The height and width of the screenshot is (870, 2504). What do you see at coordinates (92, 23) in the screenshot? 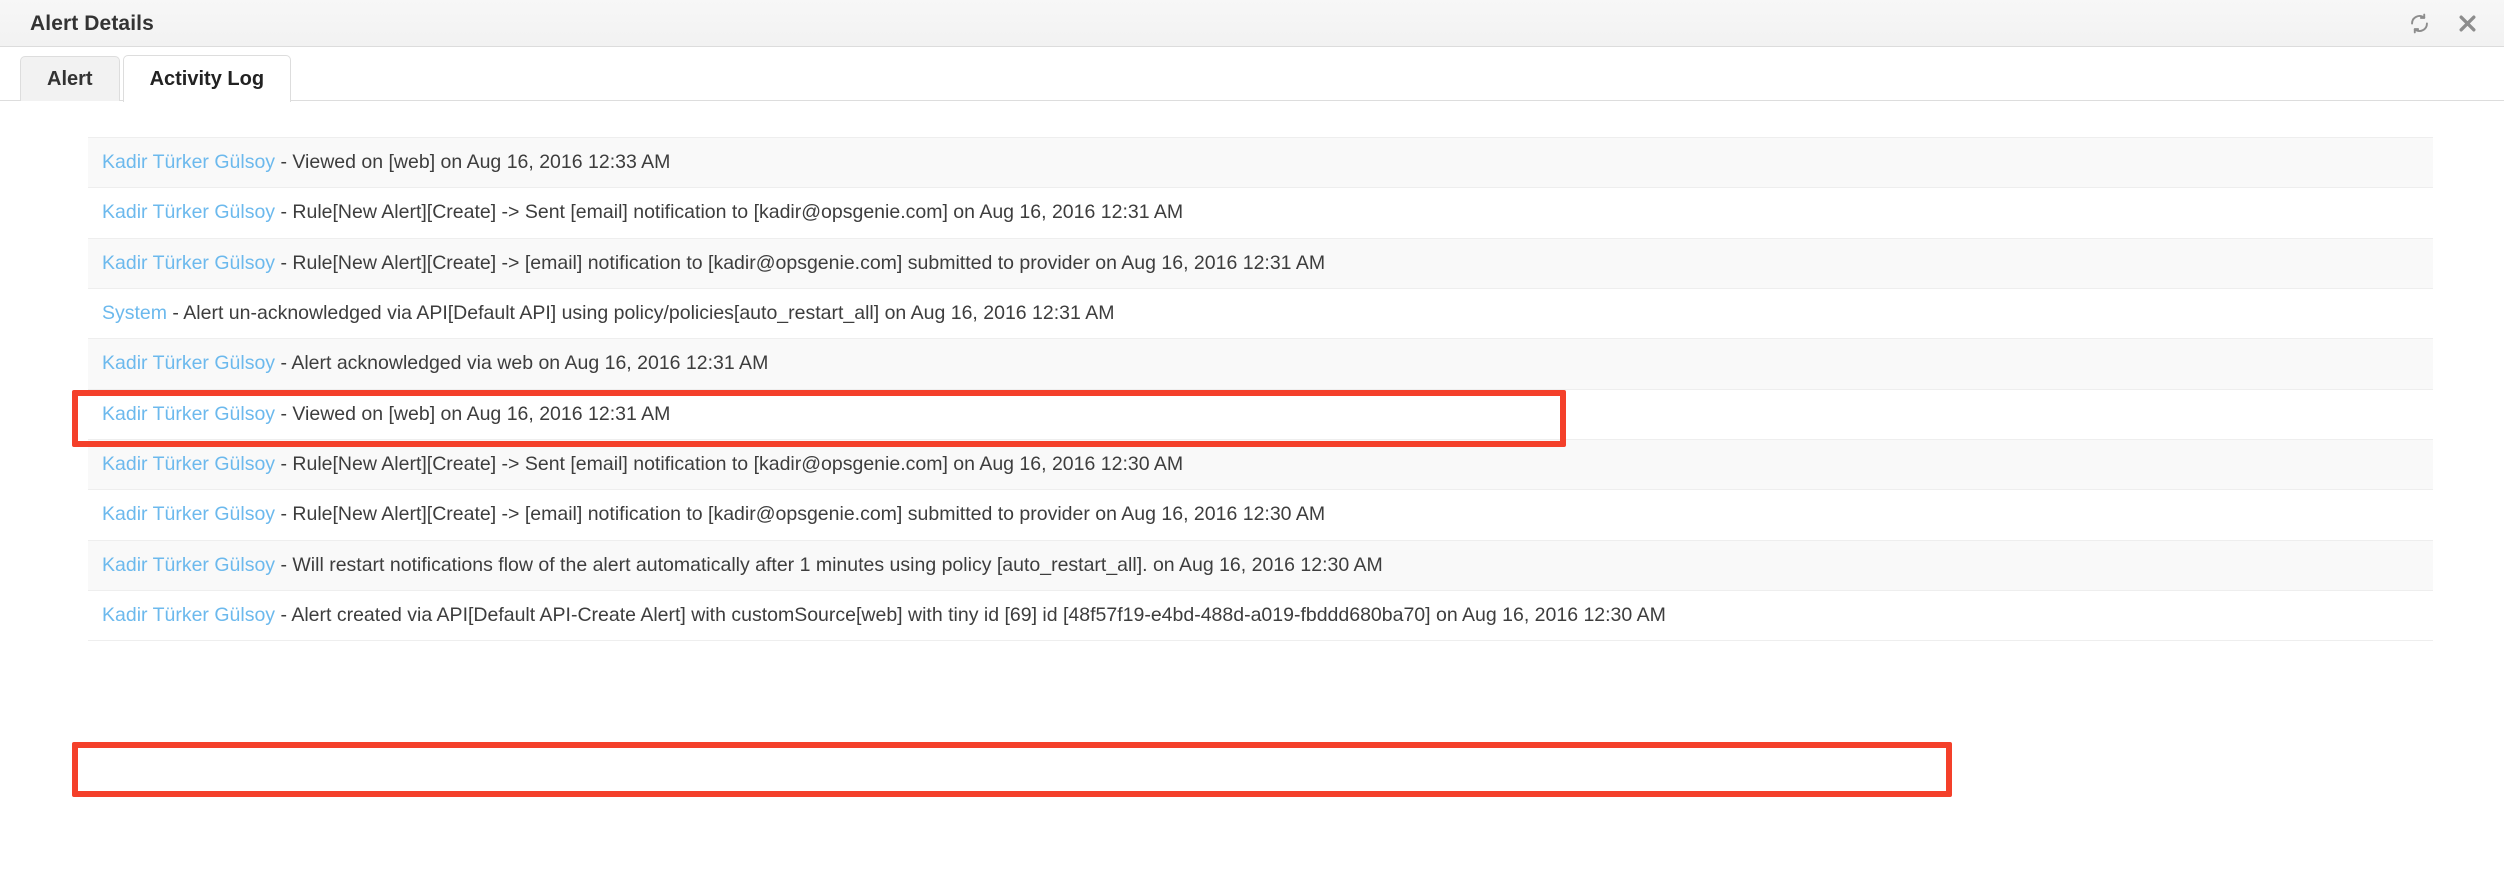
I see `page-title: Alert Details` at bounding box center [92, 23].